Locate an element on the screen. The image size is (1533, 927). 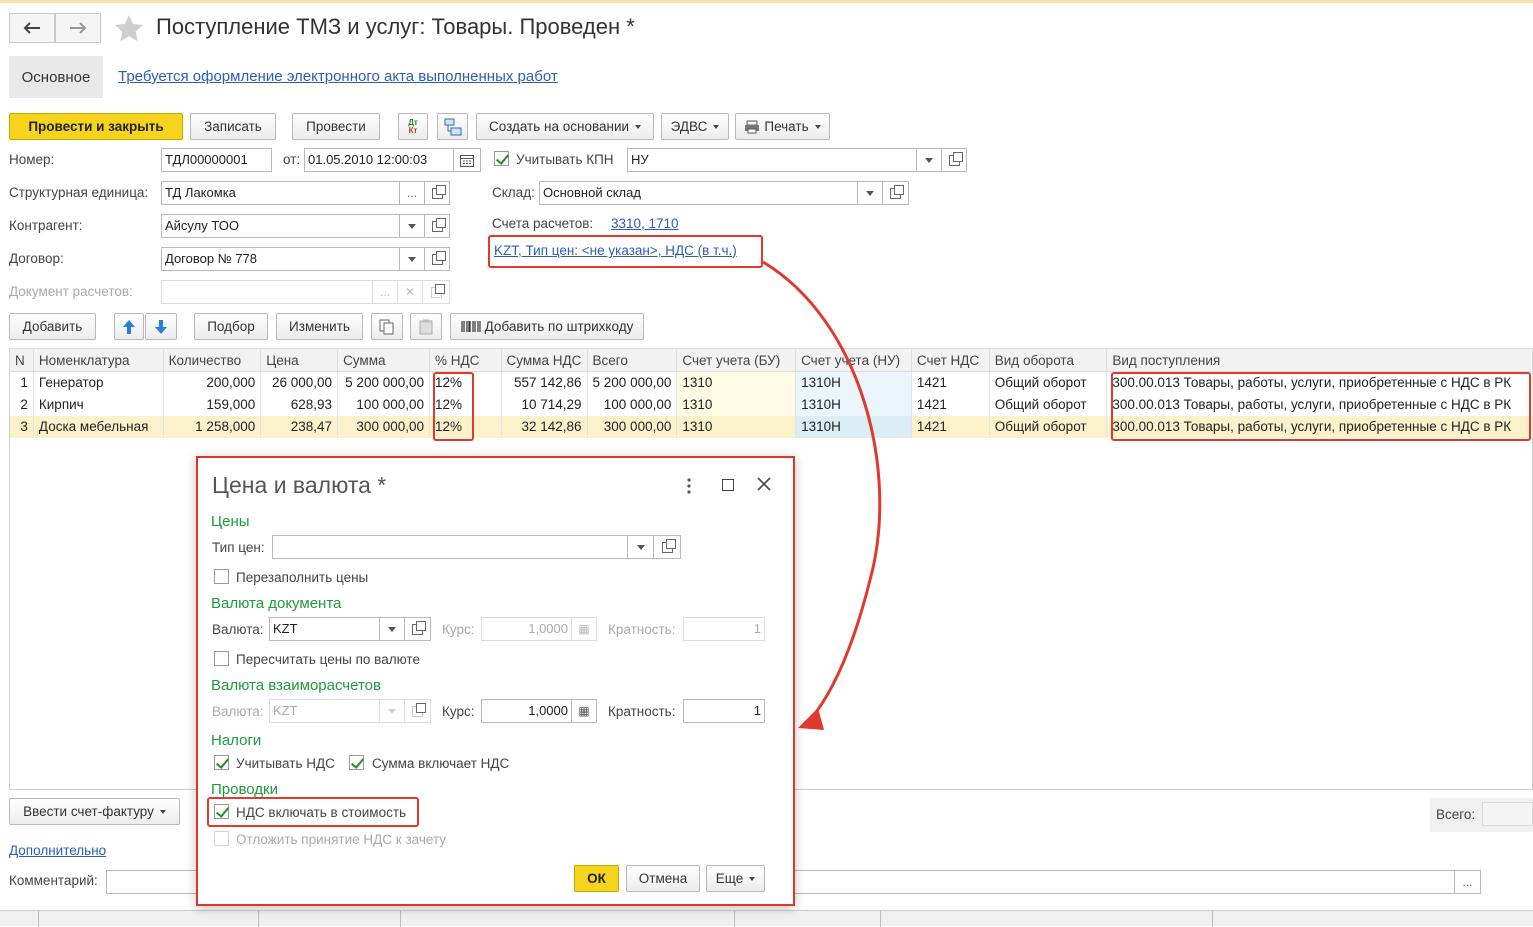
dt-kt-icon: Дт Кт is located at coordinates (413, 126).